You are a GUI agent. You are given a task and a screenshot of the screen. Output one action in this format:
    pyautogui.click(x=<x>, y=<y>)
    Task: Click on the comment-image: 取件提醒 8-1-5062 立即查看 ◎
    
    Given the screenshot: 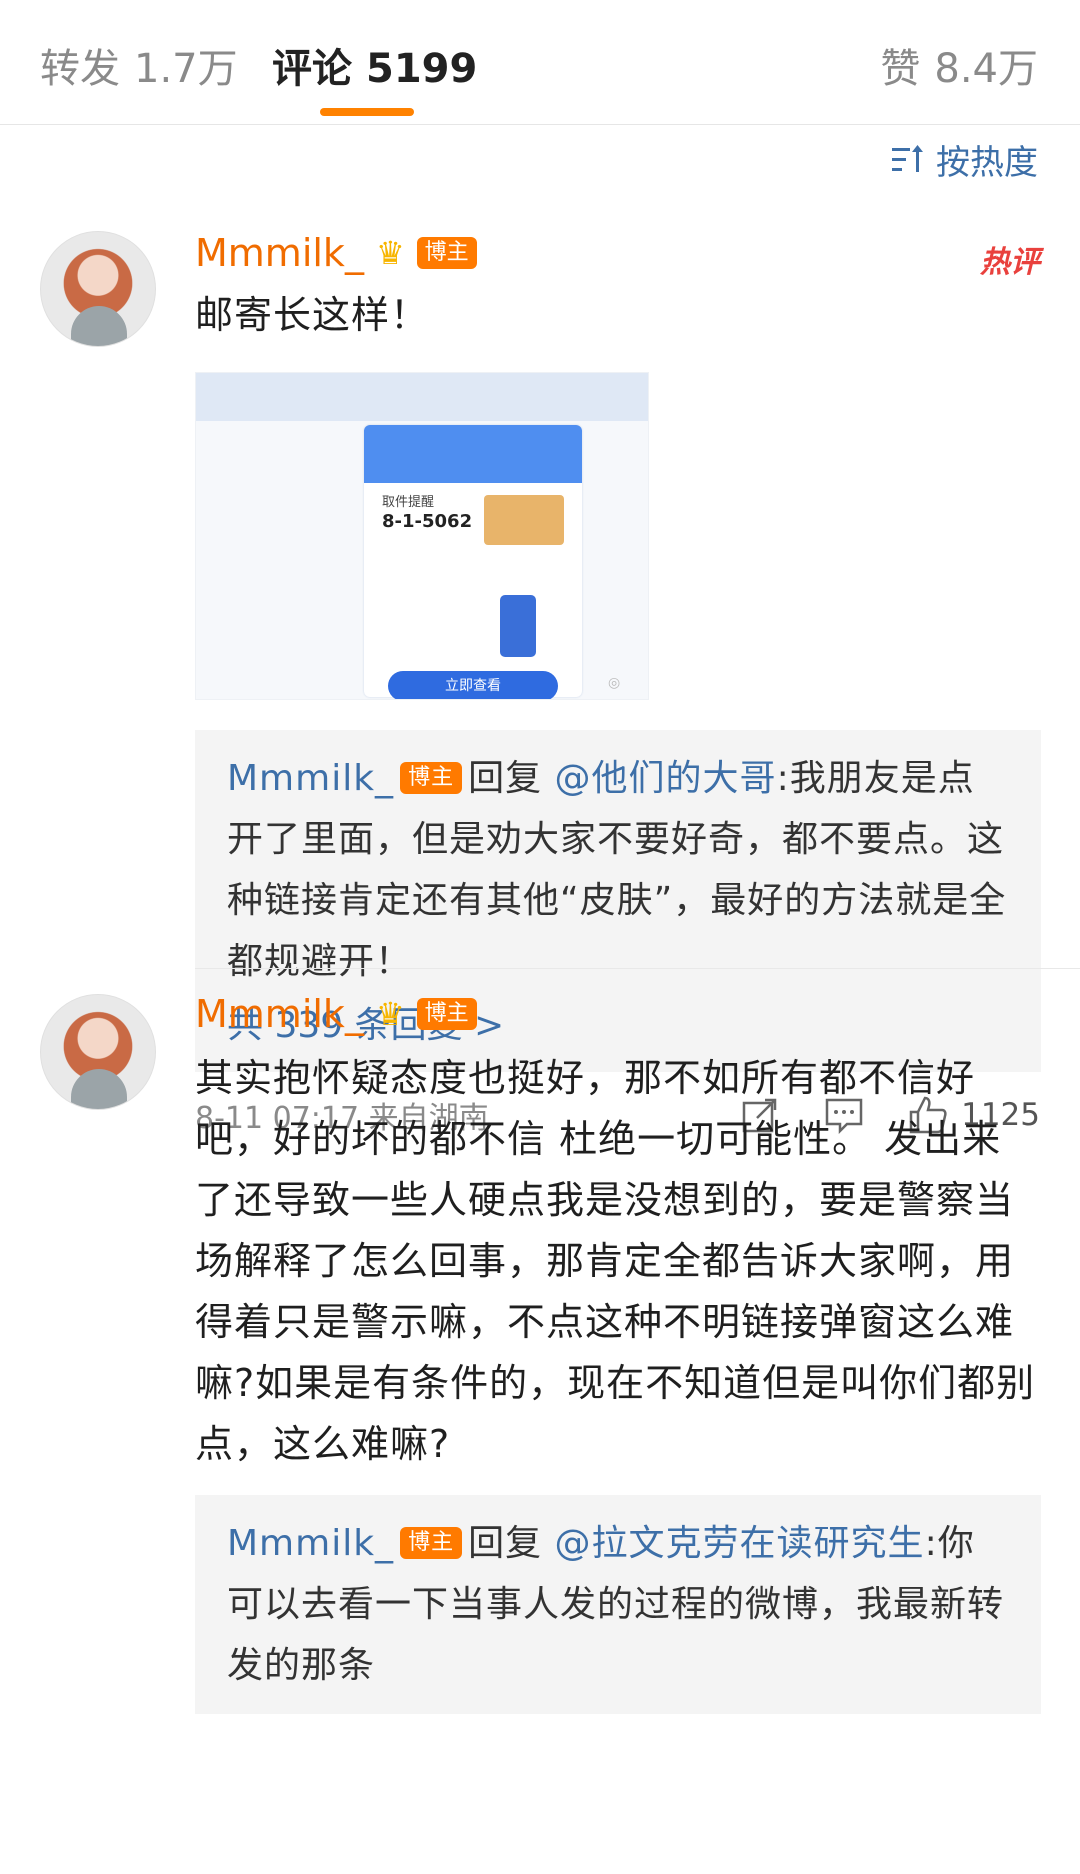 What is the action you would take?
    pyautogui.click(x=422, y=536)
    